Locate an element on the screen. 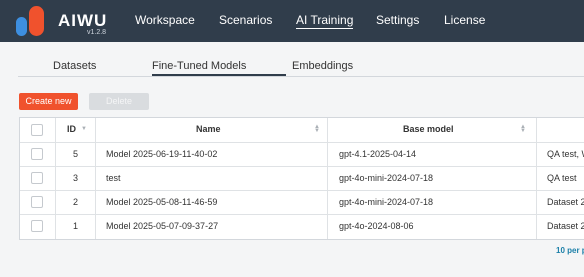  row-dataset: QA test, W is located at coordinates (565, 154).